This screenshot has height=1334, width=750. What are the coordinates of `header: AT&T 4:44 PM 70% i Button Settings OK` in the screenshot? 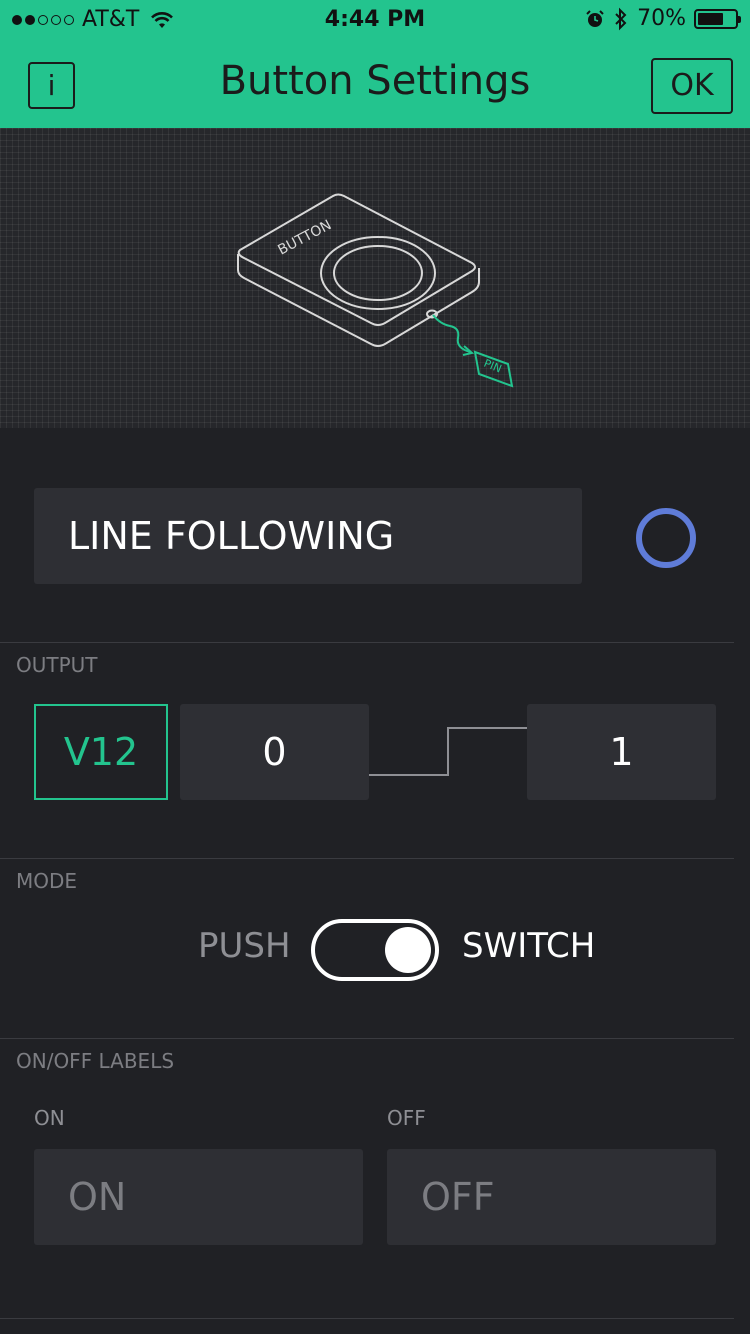 It's located at (375, 64).